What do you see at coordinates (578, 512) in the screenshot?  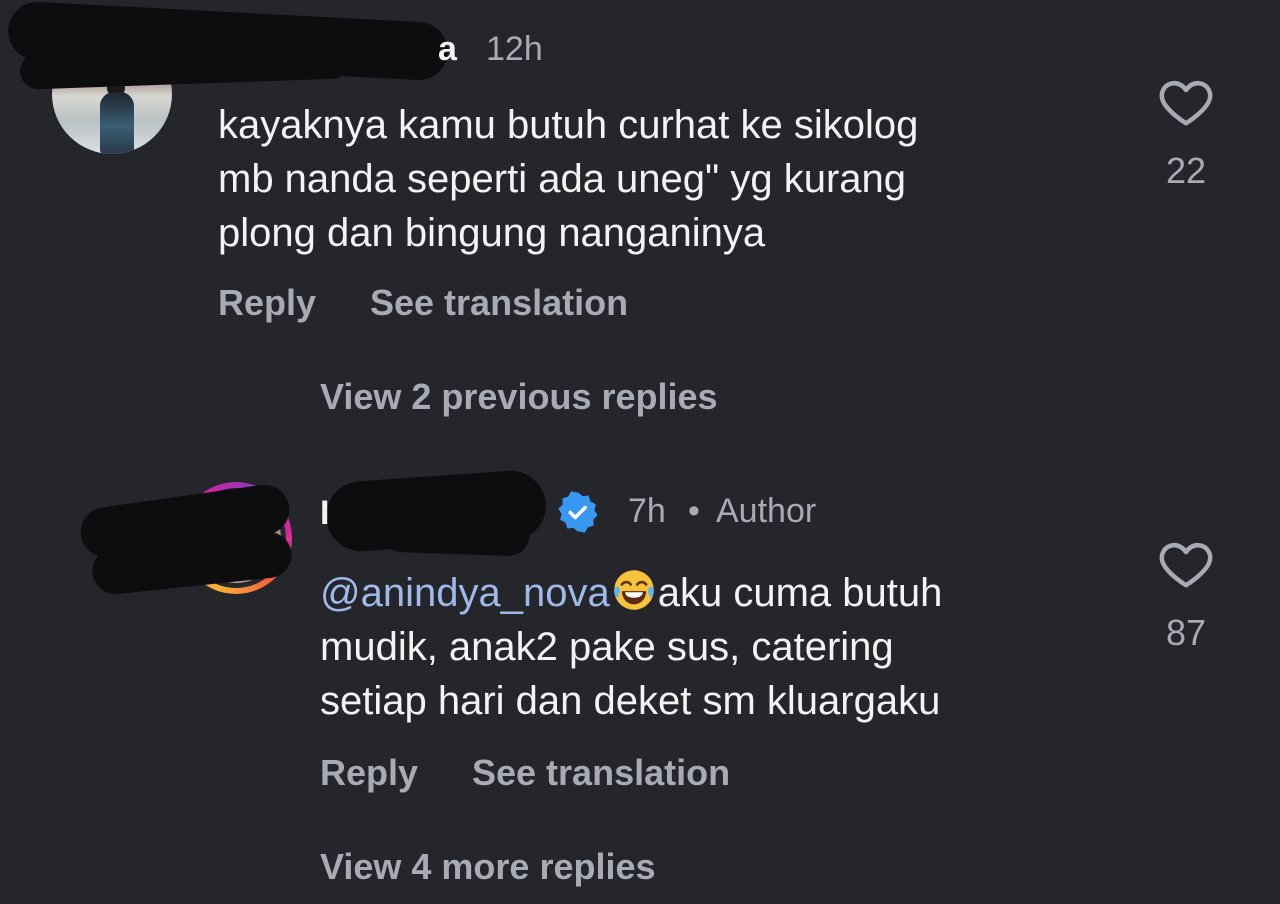 I see `verified-badge-icon` at bounding box center [578, 512].